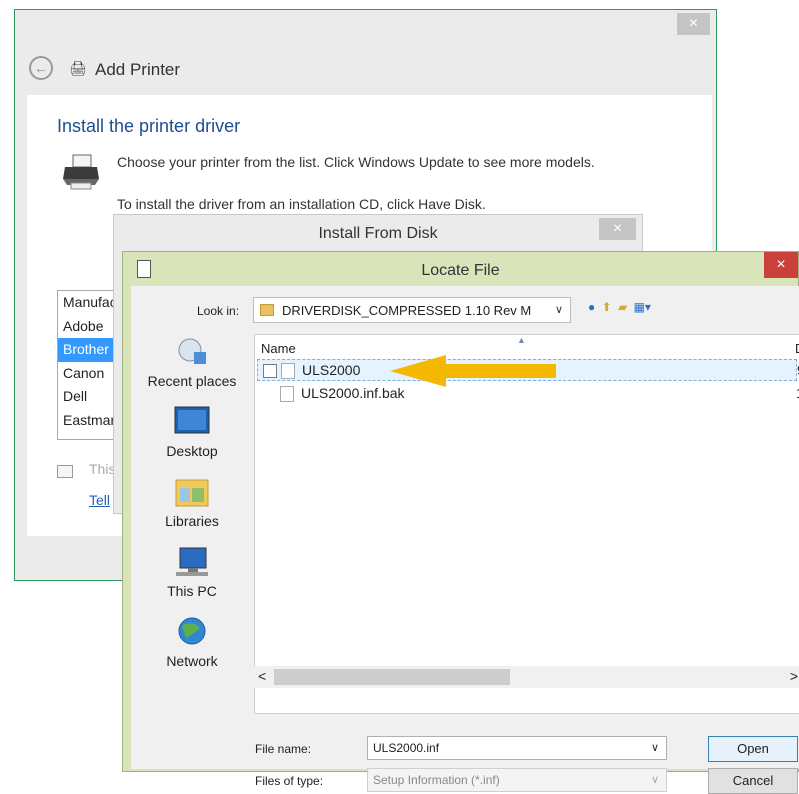 The width and height of the screenshot is (799, 794). What do you see at coordinates (192, 351) in the screenshot?
I see `recent-places-icon` at bounding box center [192, 351].